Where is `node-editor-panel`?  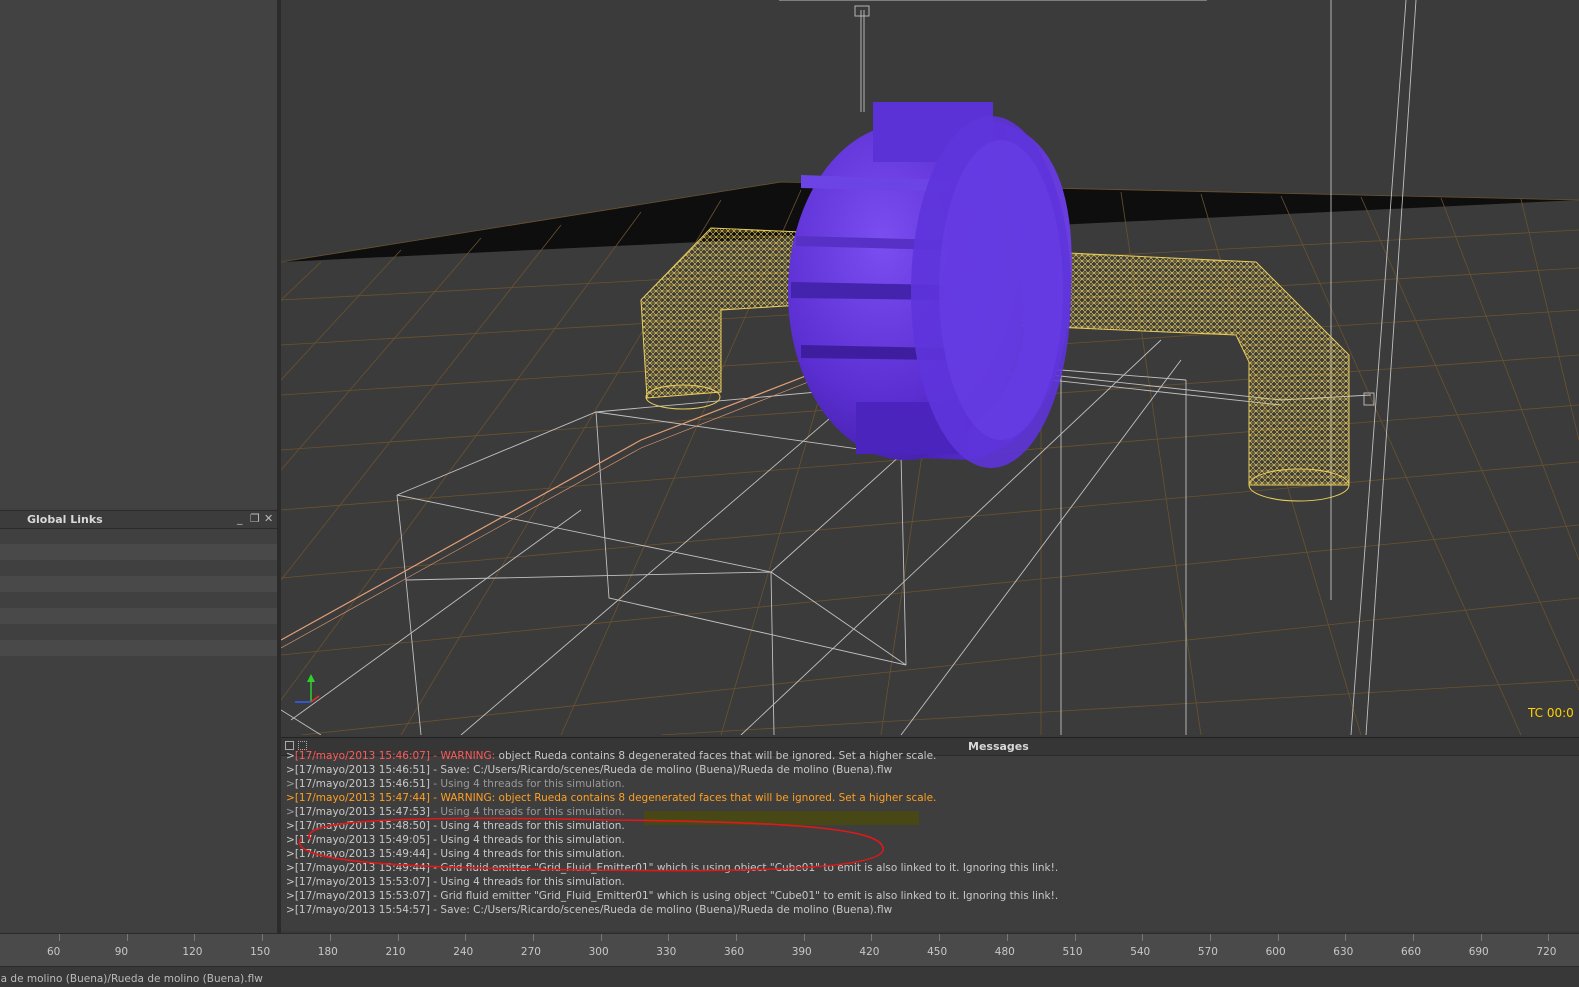 node-editor-panel is located at coordinates (138, 254).